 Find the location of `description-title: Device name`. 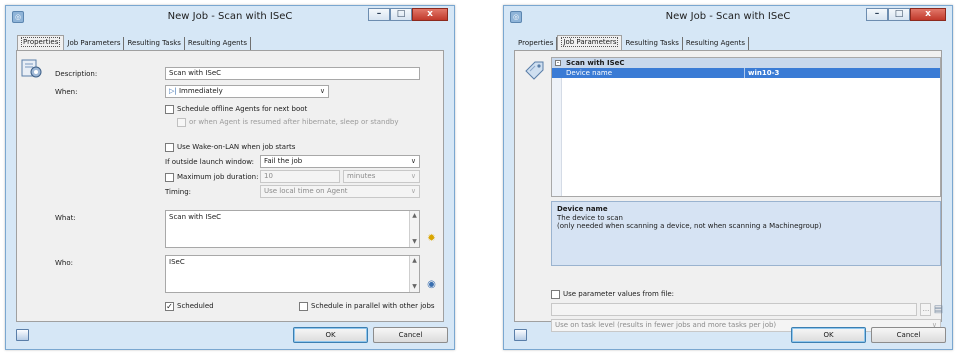

description-title: Device name is located at coordinates (582, 209).